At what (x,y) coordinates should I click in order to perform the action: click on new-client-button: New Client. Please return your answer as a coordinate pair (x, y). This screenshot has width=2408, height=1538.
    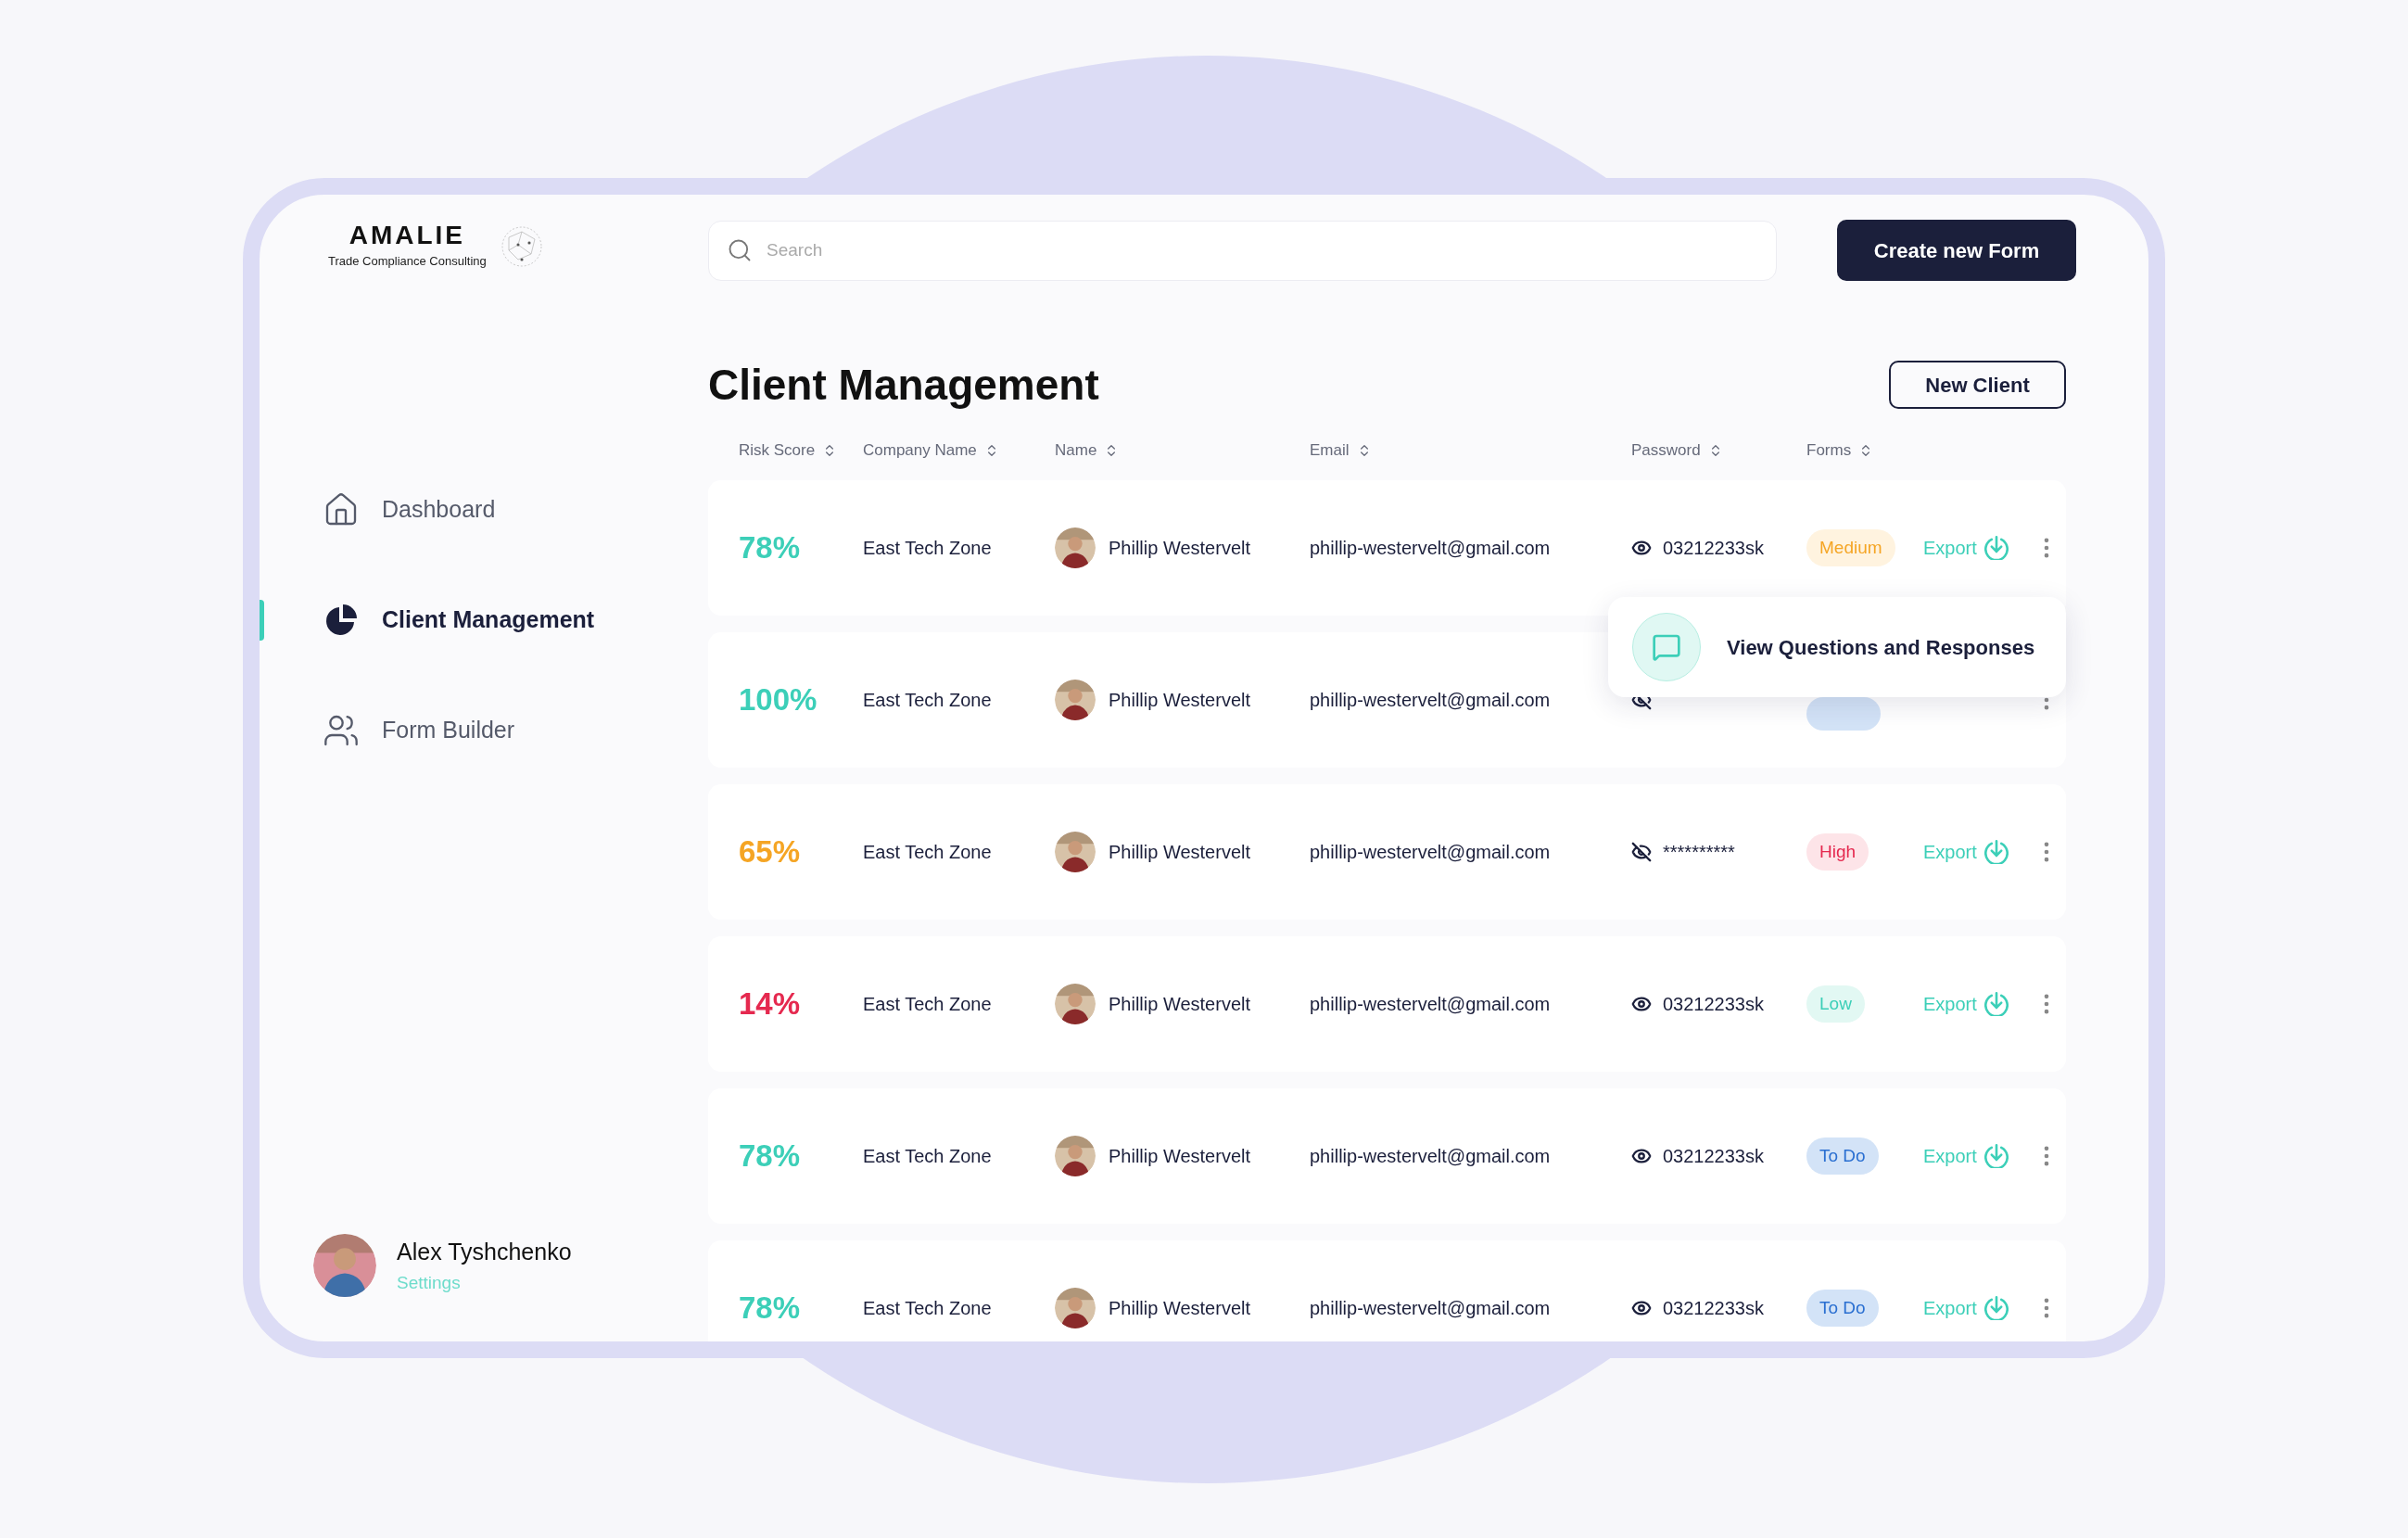
    Looking at the image, I should click on (1977, 385).